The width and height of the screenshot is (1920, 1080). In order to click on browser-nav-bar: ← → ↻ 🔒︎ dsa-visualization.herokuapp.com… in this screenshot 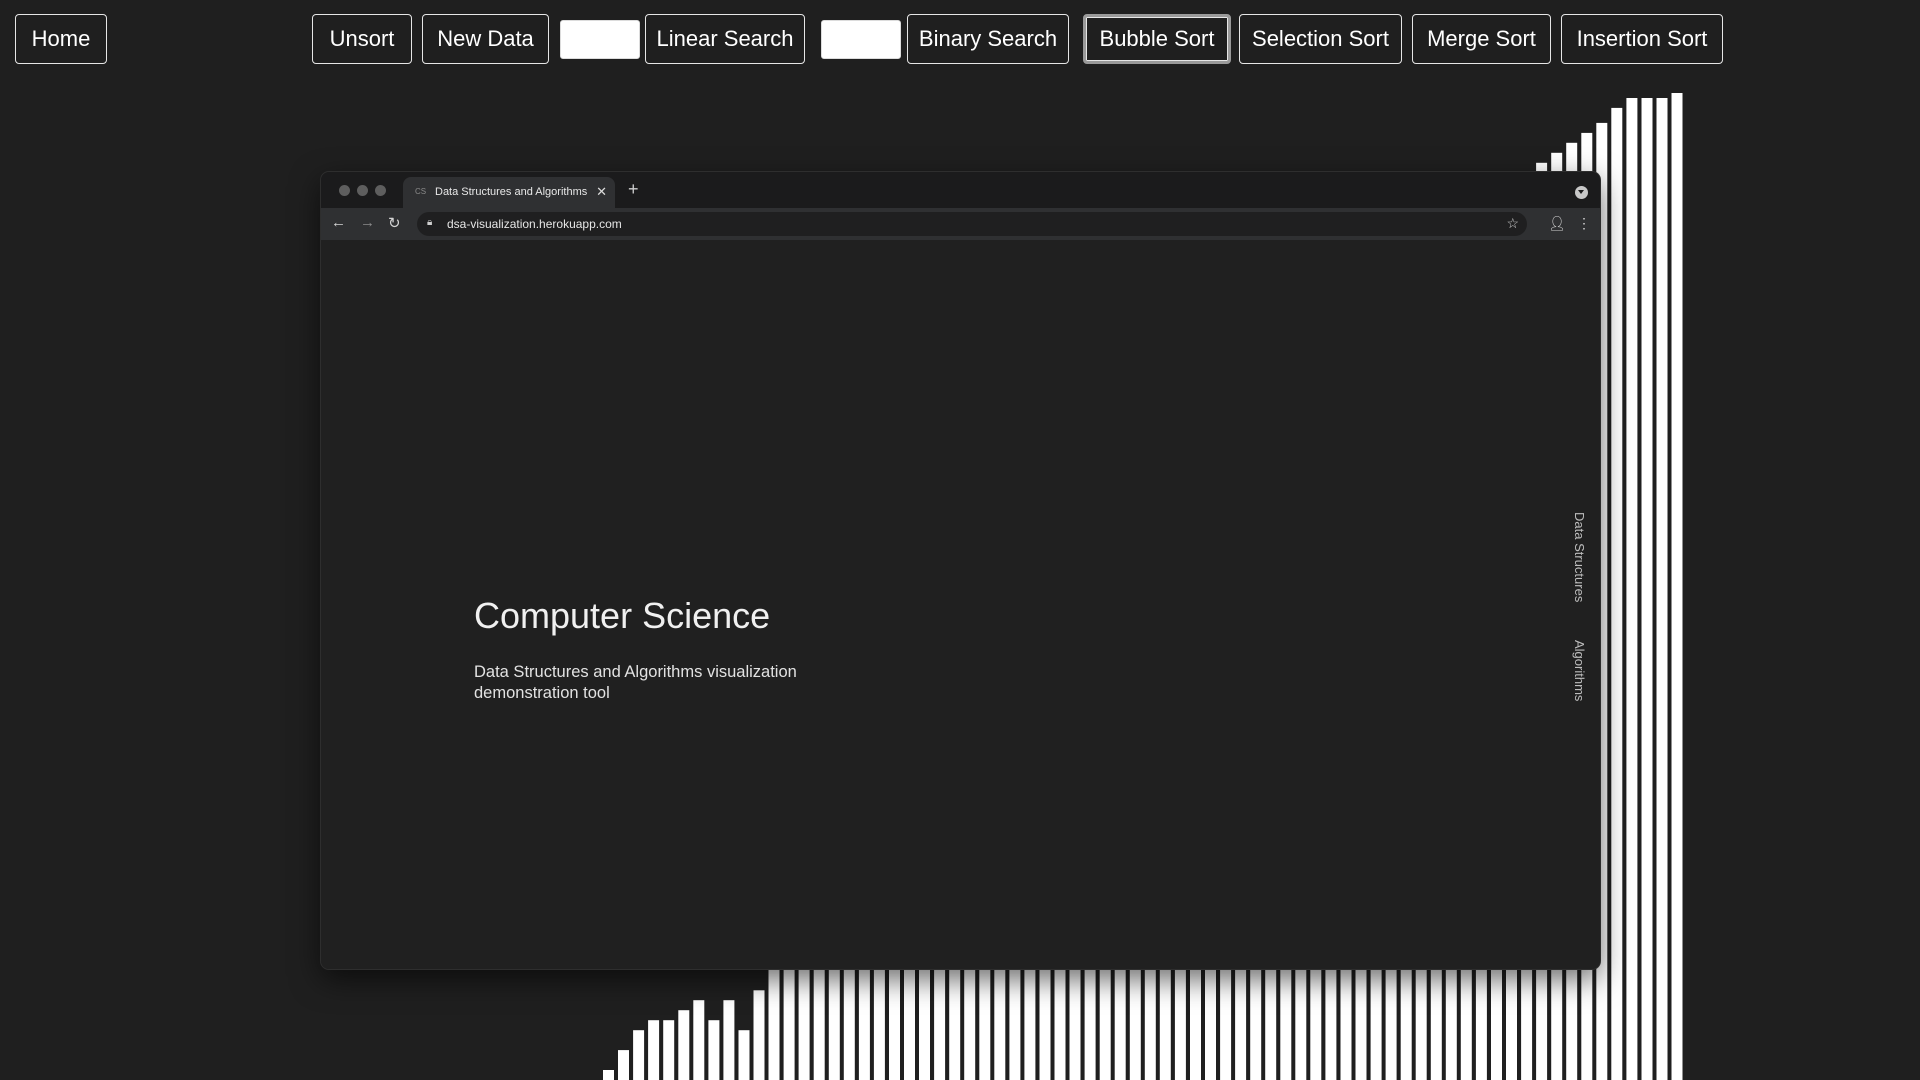, I will do `click(960, 224)`.